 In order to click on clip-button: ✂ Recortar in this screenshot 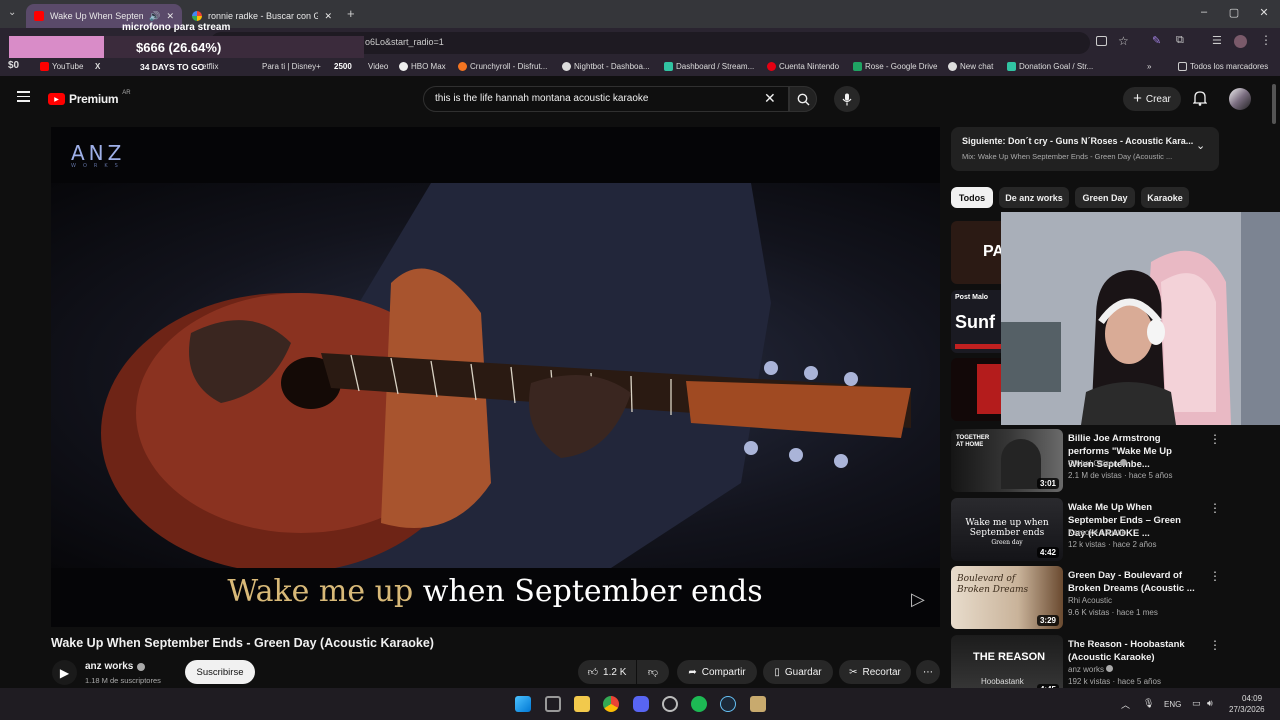, I will do `click(875, 672)`.